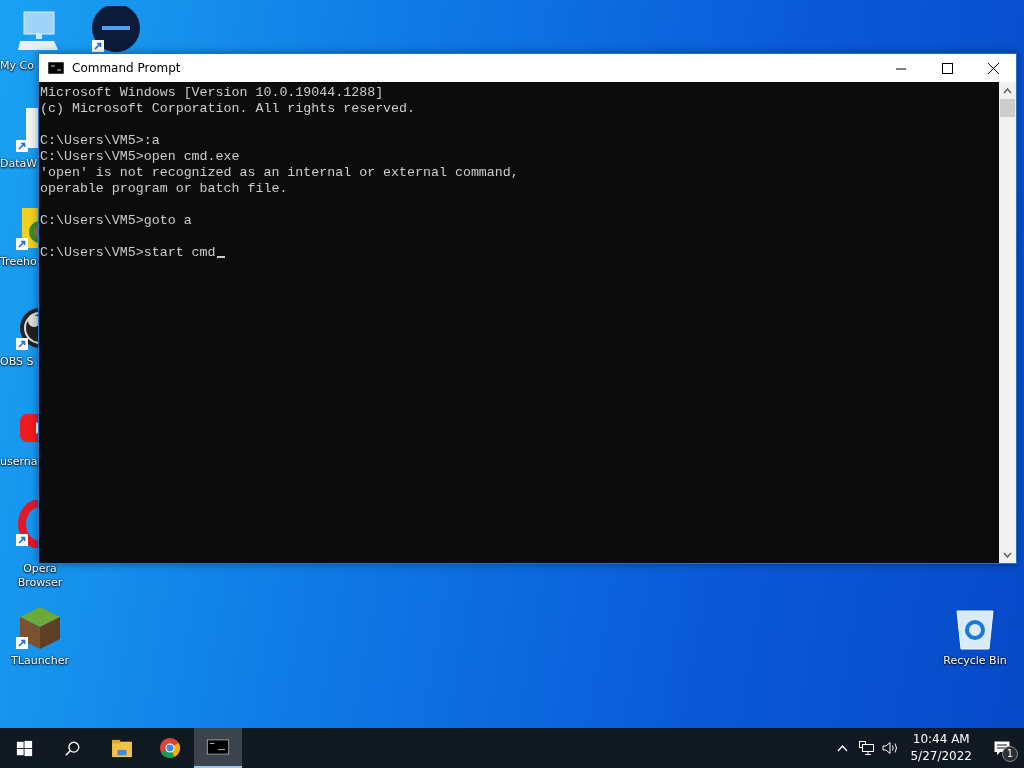  What do you see at coordinates (842, 748) in the screenshot?
I see `chevron-up-icon` at bounding box center [842, 748].